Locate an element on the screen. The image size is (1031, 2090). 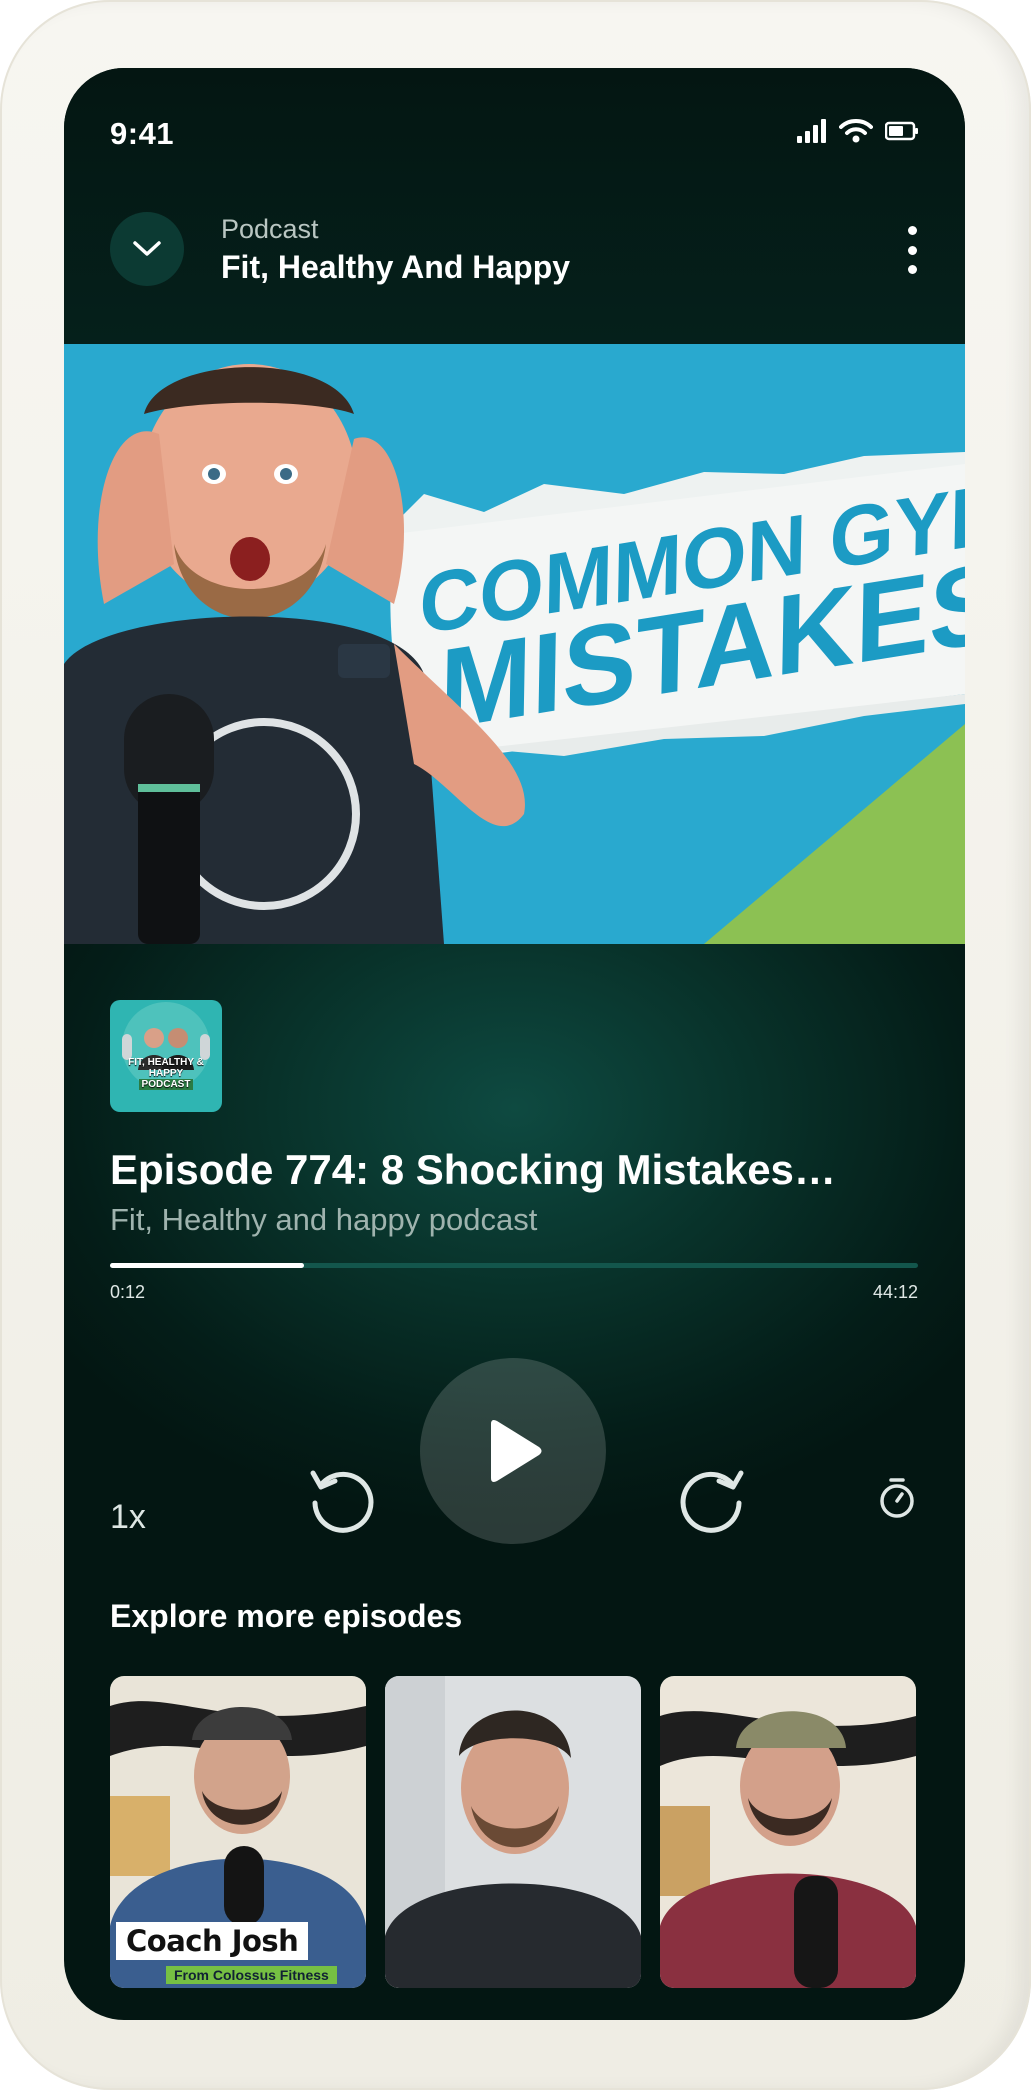
header-title: Fit, Healthy And Happy is located at coordinates (396, 267).